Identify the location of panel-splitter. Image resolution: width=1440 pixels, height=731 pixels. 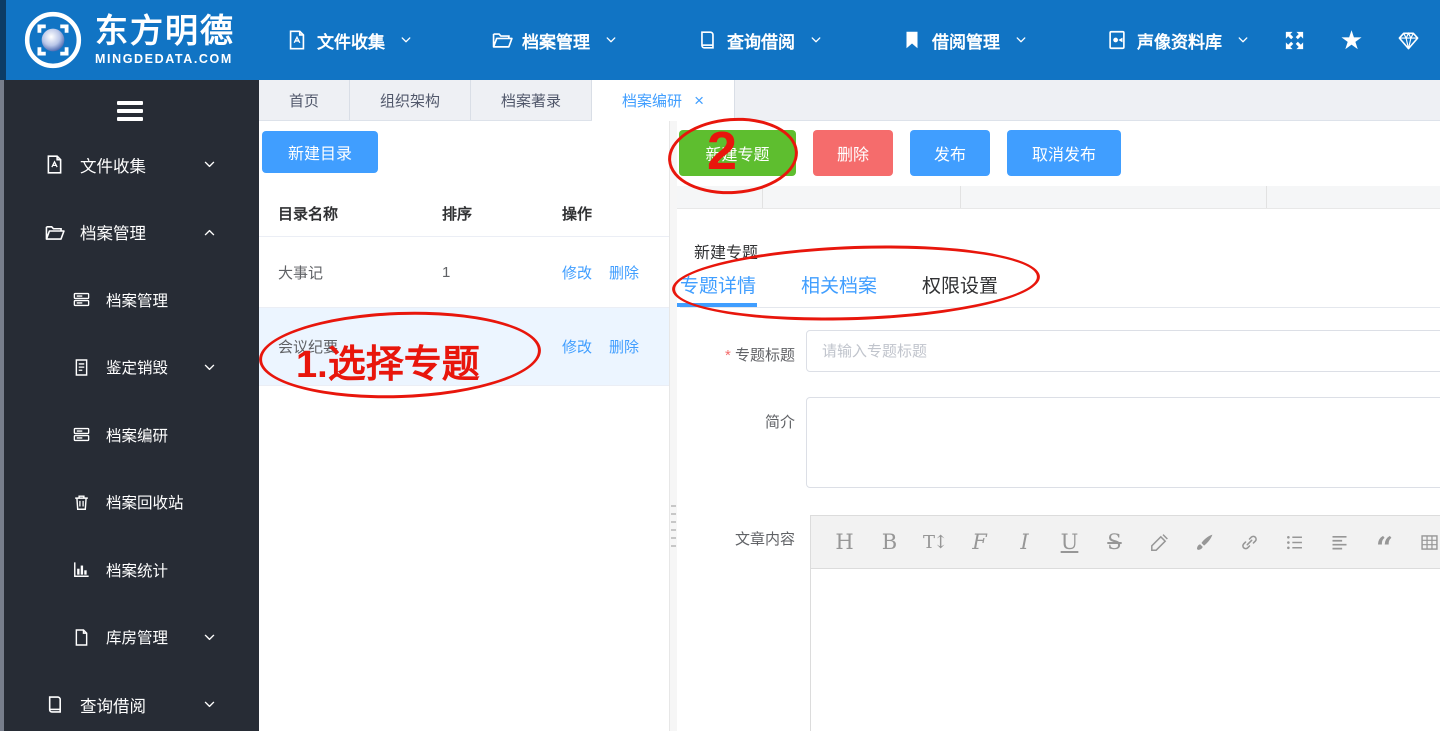
(673, 426).